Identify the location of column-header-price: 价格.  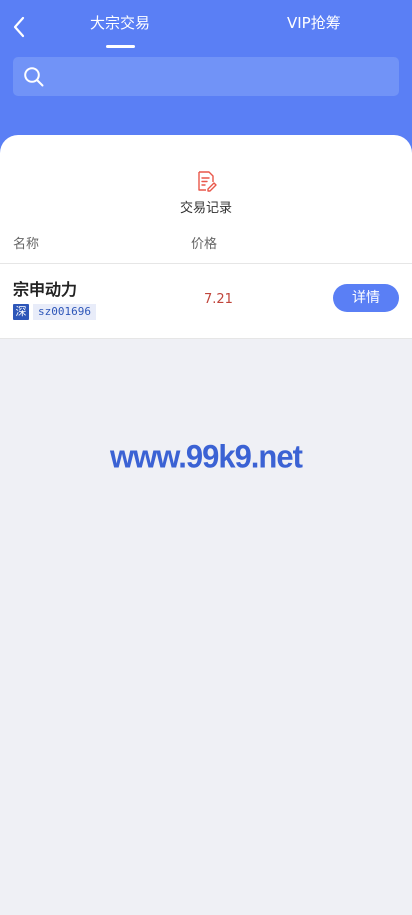
(204, 244).